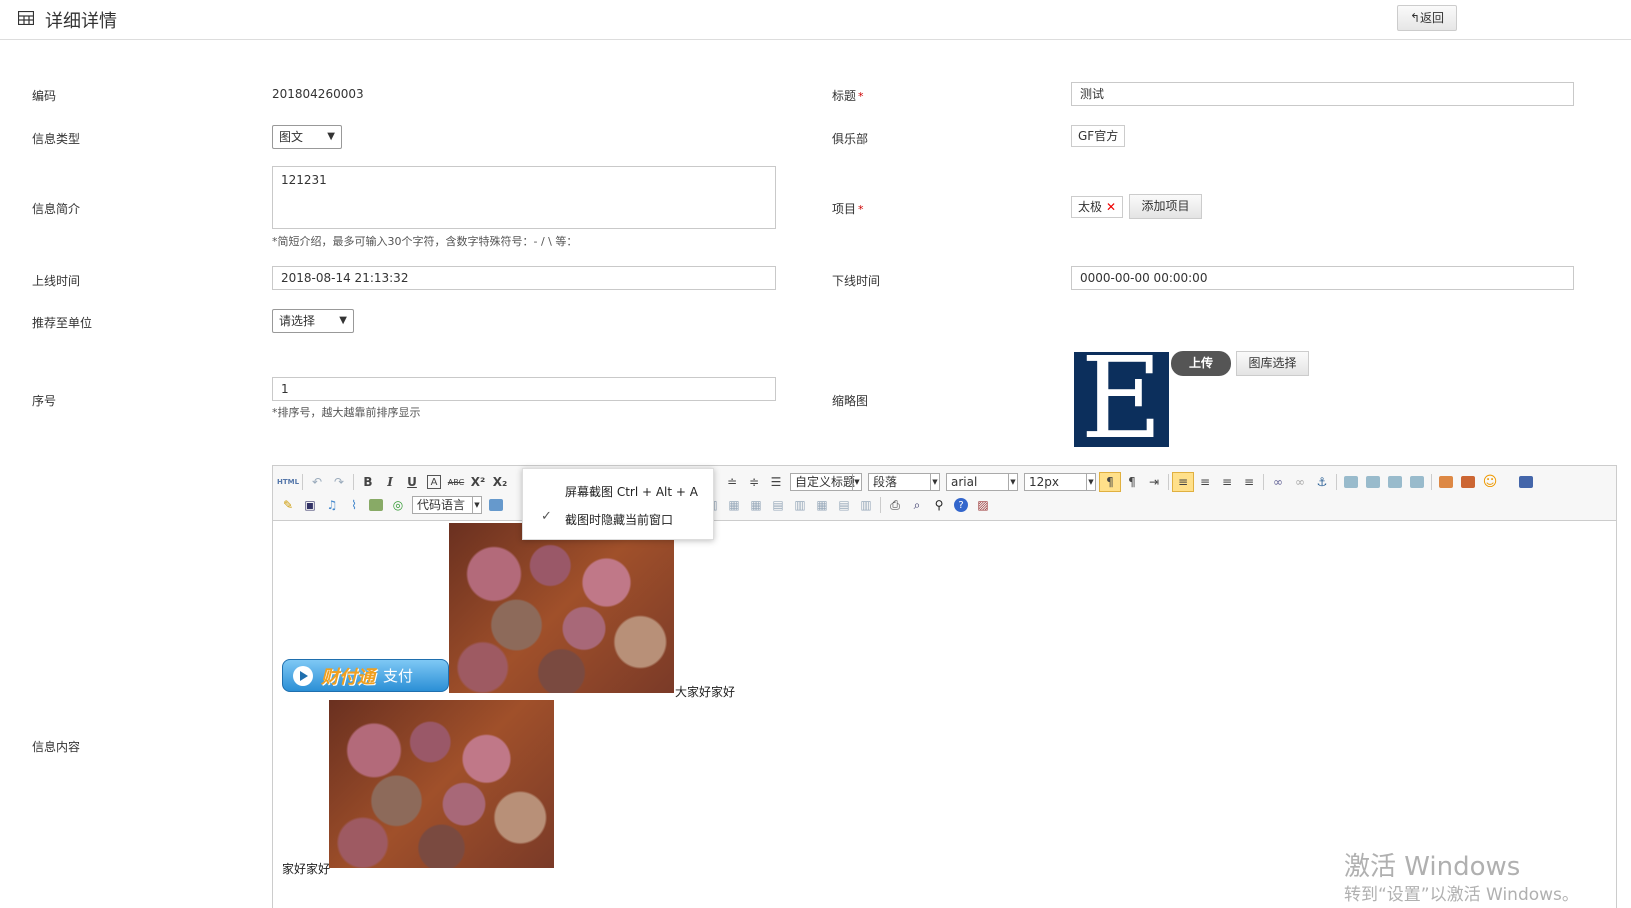 Image resolution: width=1631 pixels, height=908 pixels. I want to click on indent-icon: ⇥, so click(1154, 482).